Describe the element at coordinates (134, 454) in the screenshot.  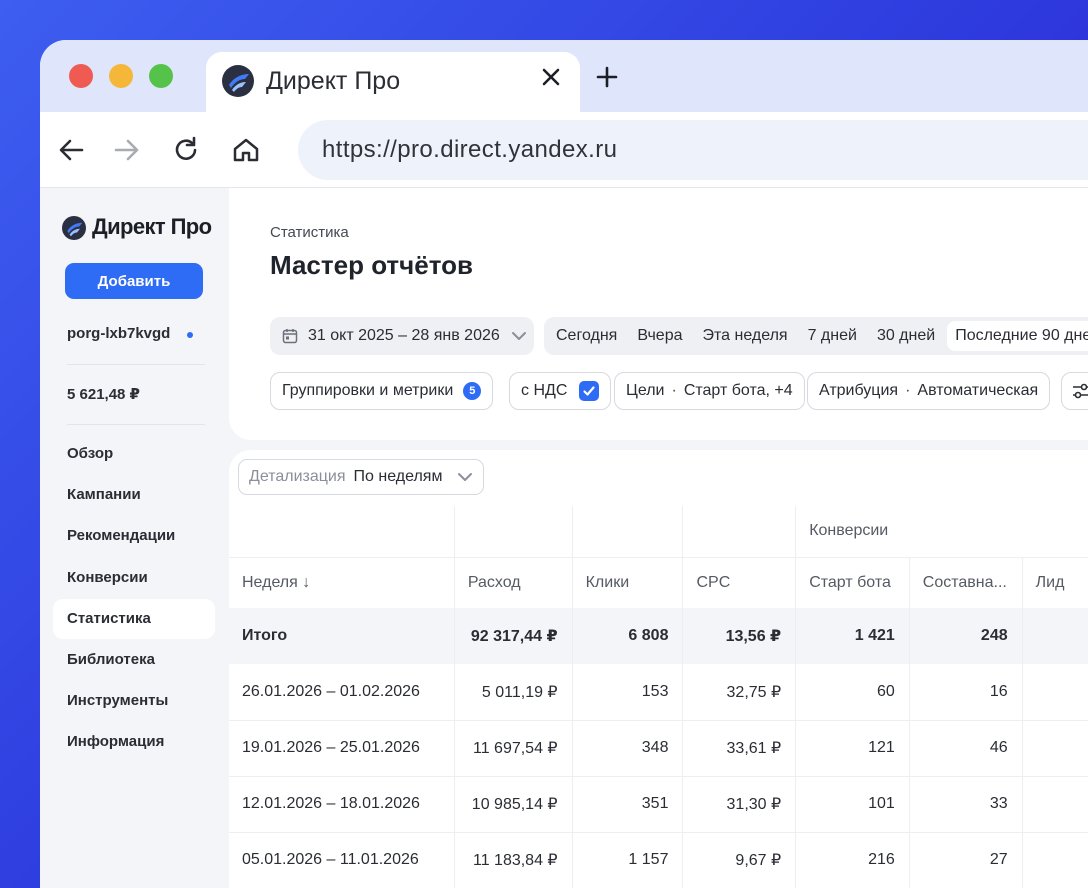
I see `sidebar-item-overview: Обзор` at that location.